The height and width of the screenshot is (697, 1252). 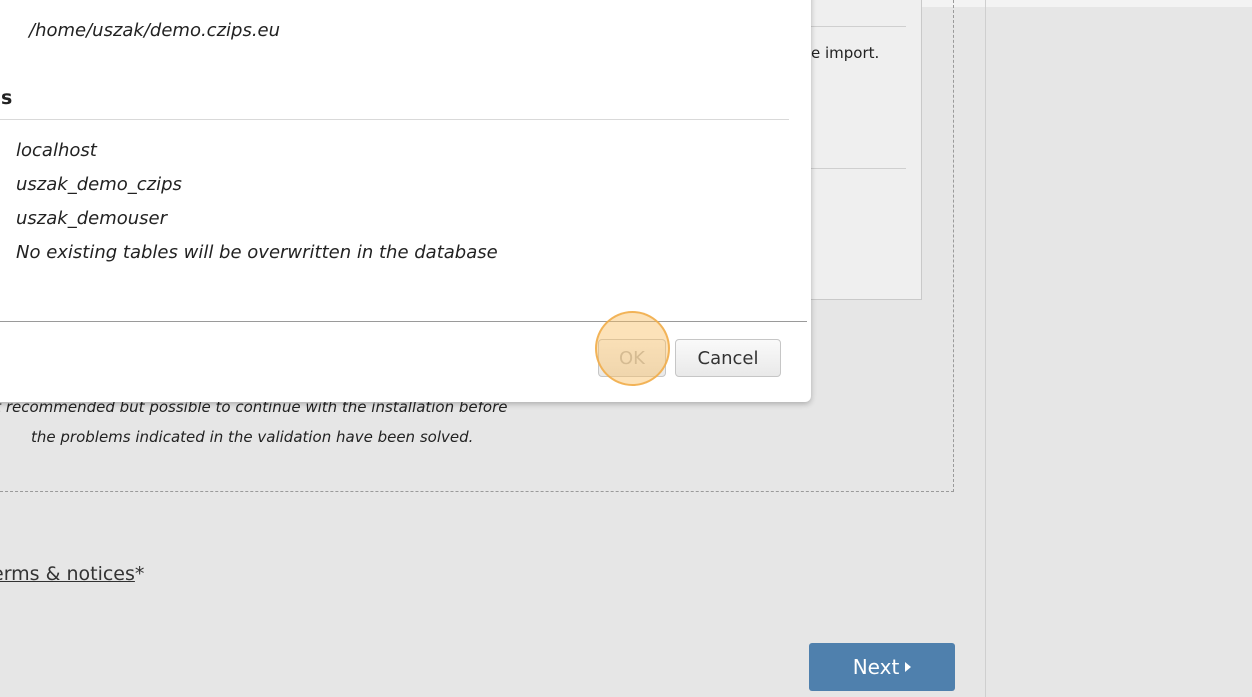 What do you see at coordinates (728, 358) in the screenshot?
I see `cancel-button: Cancel` at bounding box center [728, 358].